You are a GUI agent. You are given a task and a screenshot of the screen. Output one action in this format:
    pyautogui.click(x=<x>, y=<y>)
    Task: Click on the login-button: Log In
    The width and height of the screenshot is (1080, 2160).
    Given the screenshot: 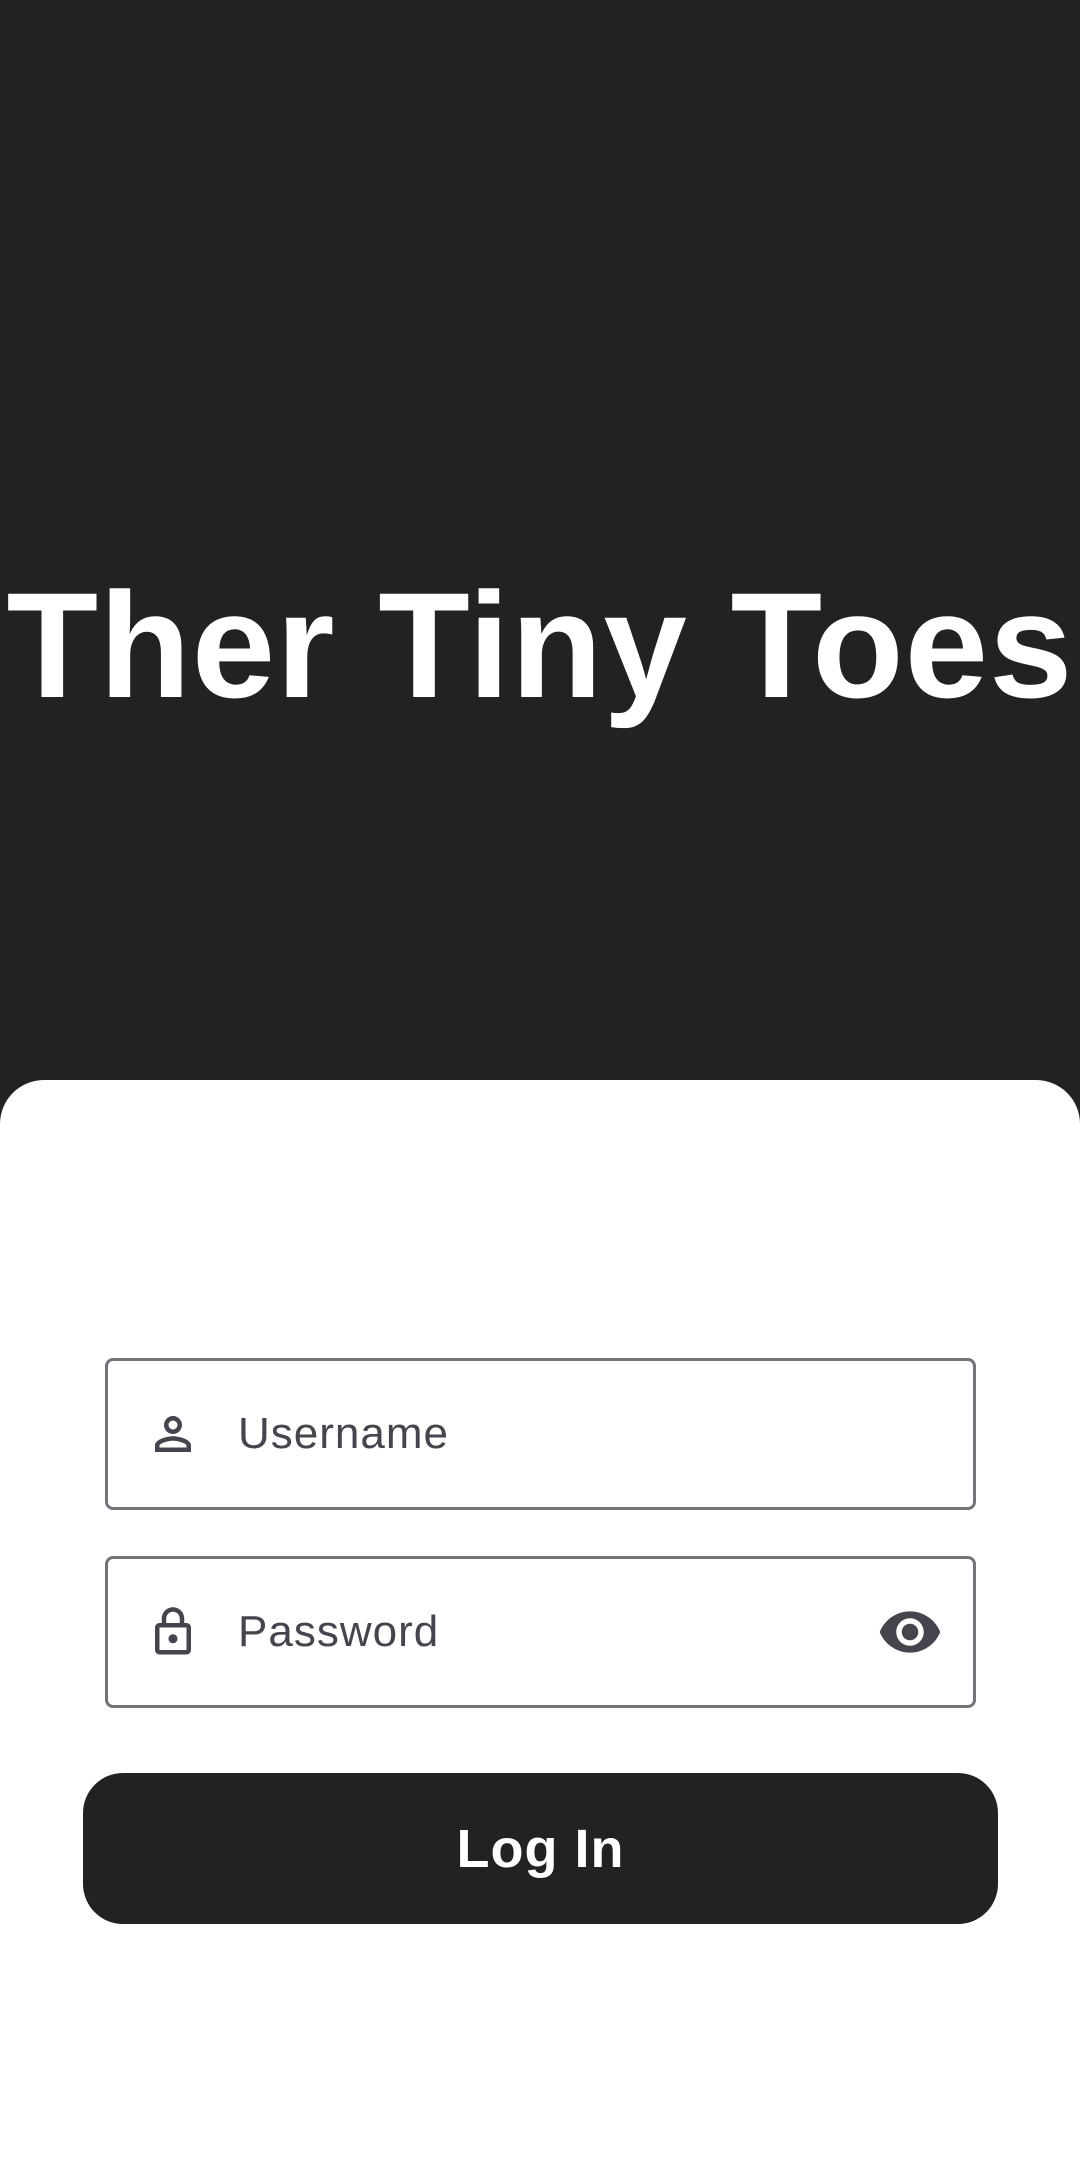 What is the action you would take?
    pyautogui.click(x=540, y=1848)
    